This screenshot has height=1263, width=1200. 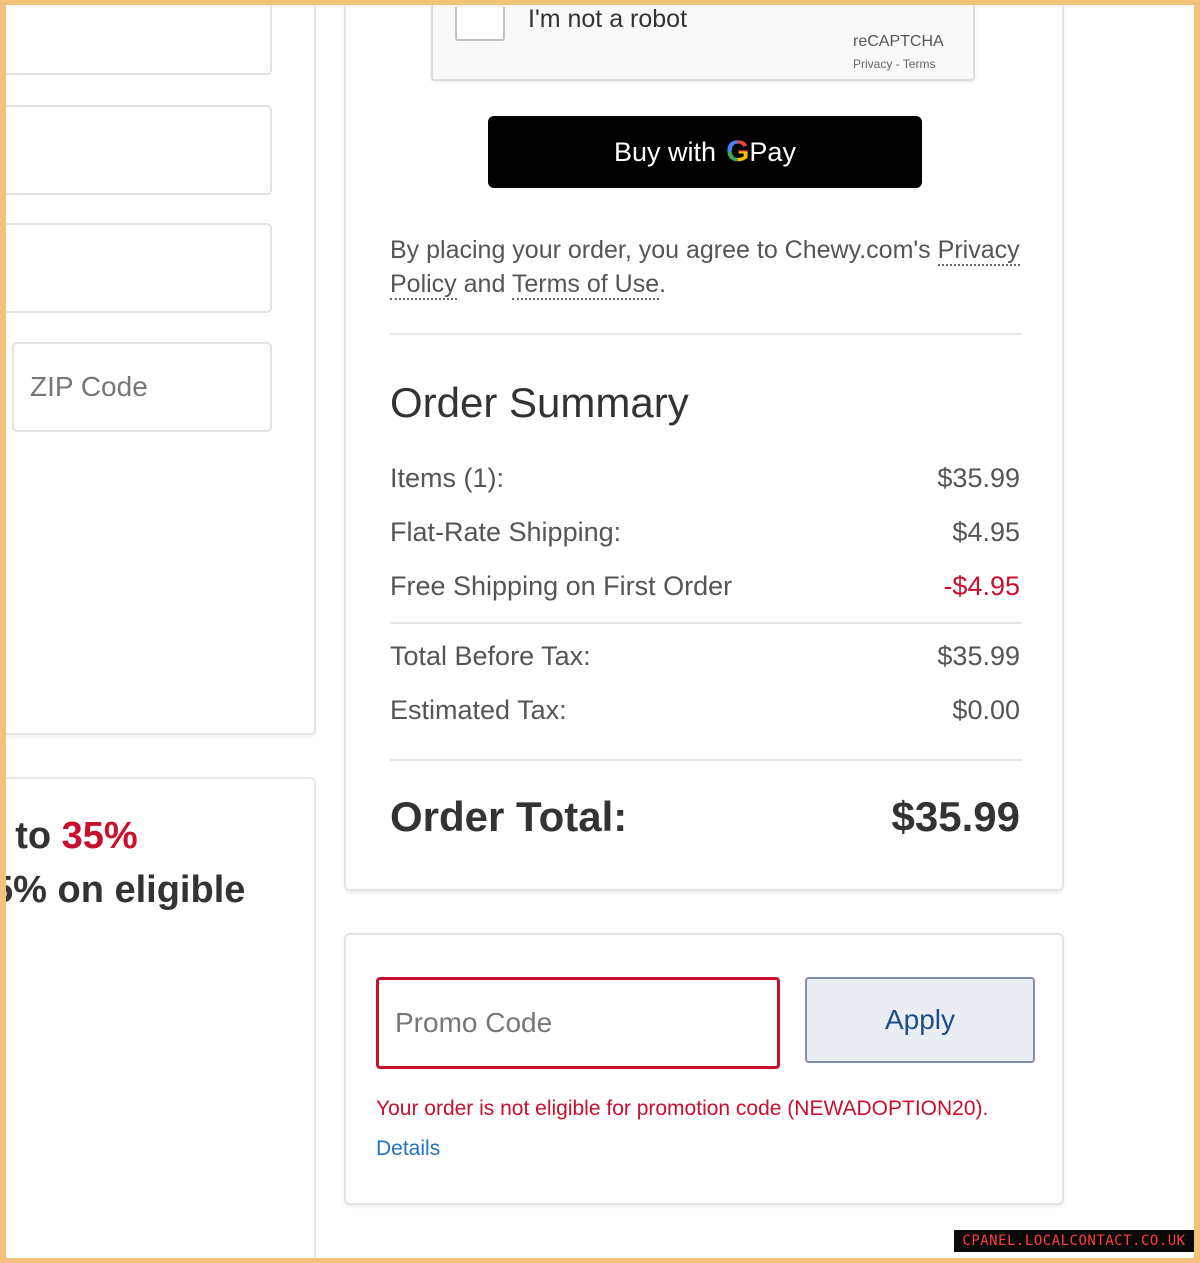 What do you see at coordinates (539, 402) in the screenshot?
I see `order-summary-title: Order Summary` at bounding box center [539, 402].